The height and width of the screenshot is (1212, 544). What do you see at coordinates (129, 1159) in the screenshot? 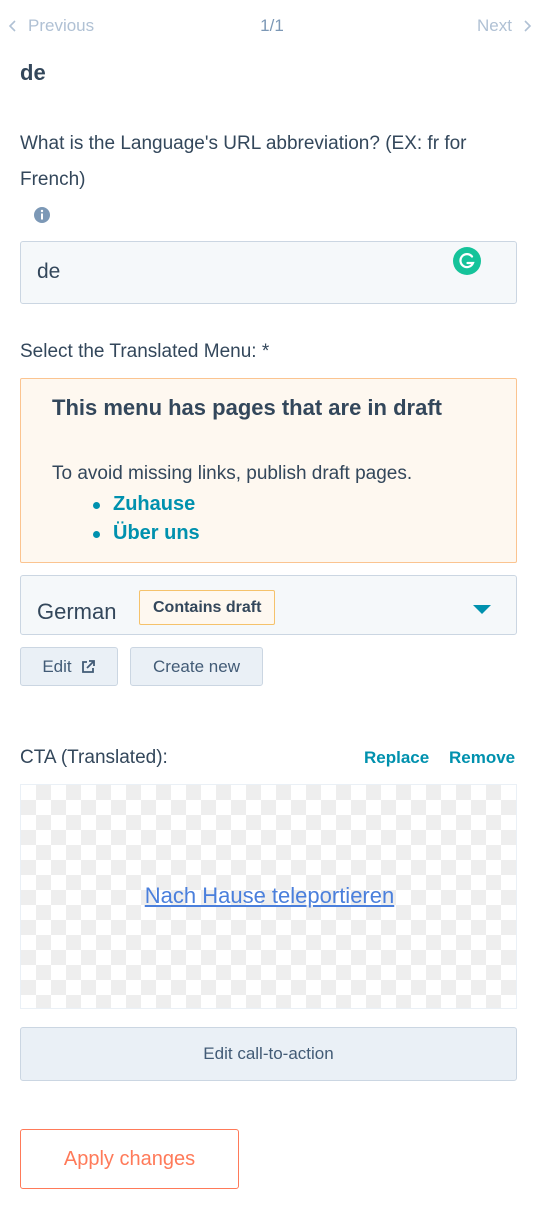
I see `apply-changes-button: Apply changes` at bounding box center [129, 1159].